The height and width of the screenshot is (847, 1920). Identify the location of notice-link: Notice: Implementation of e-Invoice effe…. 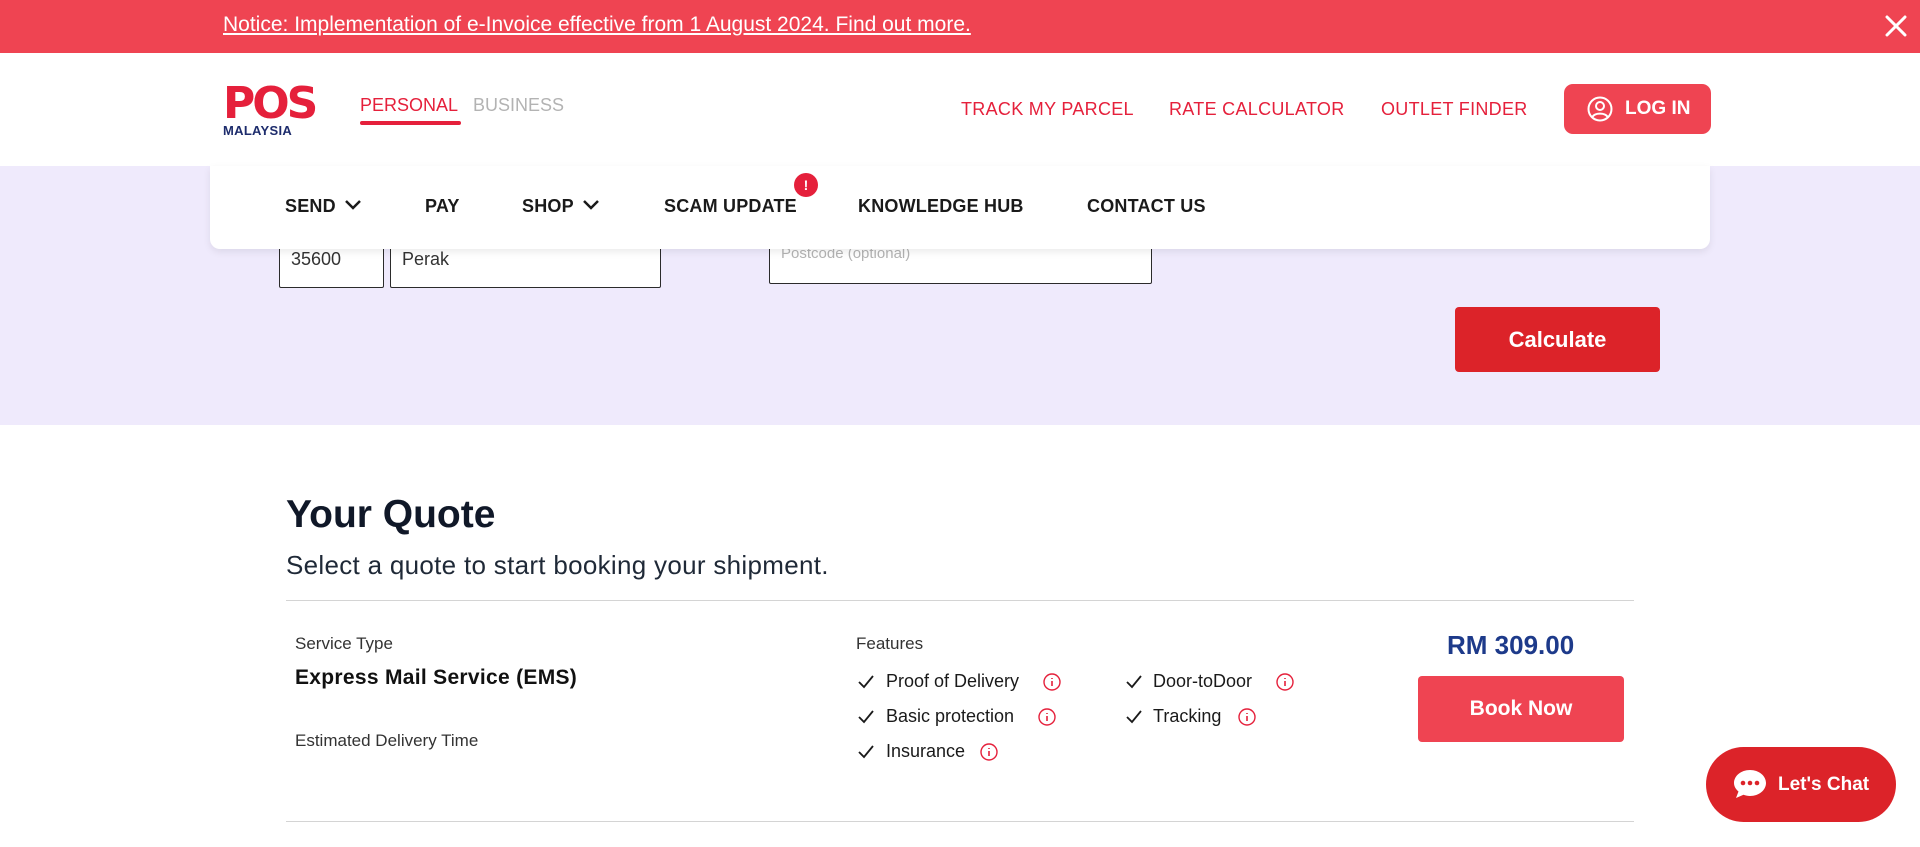
(597, 25).